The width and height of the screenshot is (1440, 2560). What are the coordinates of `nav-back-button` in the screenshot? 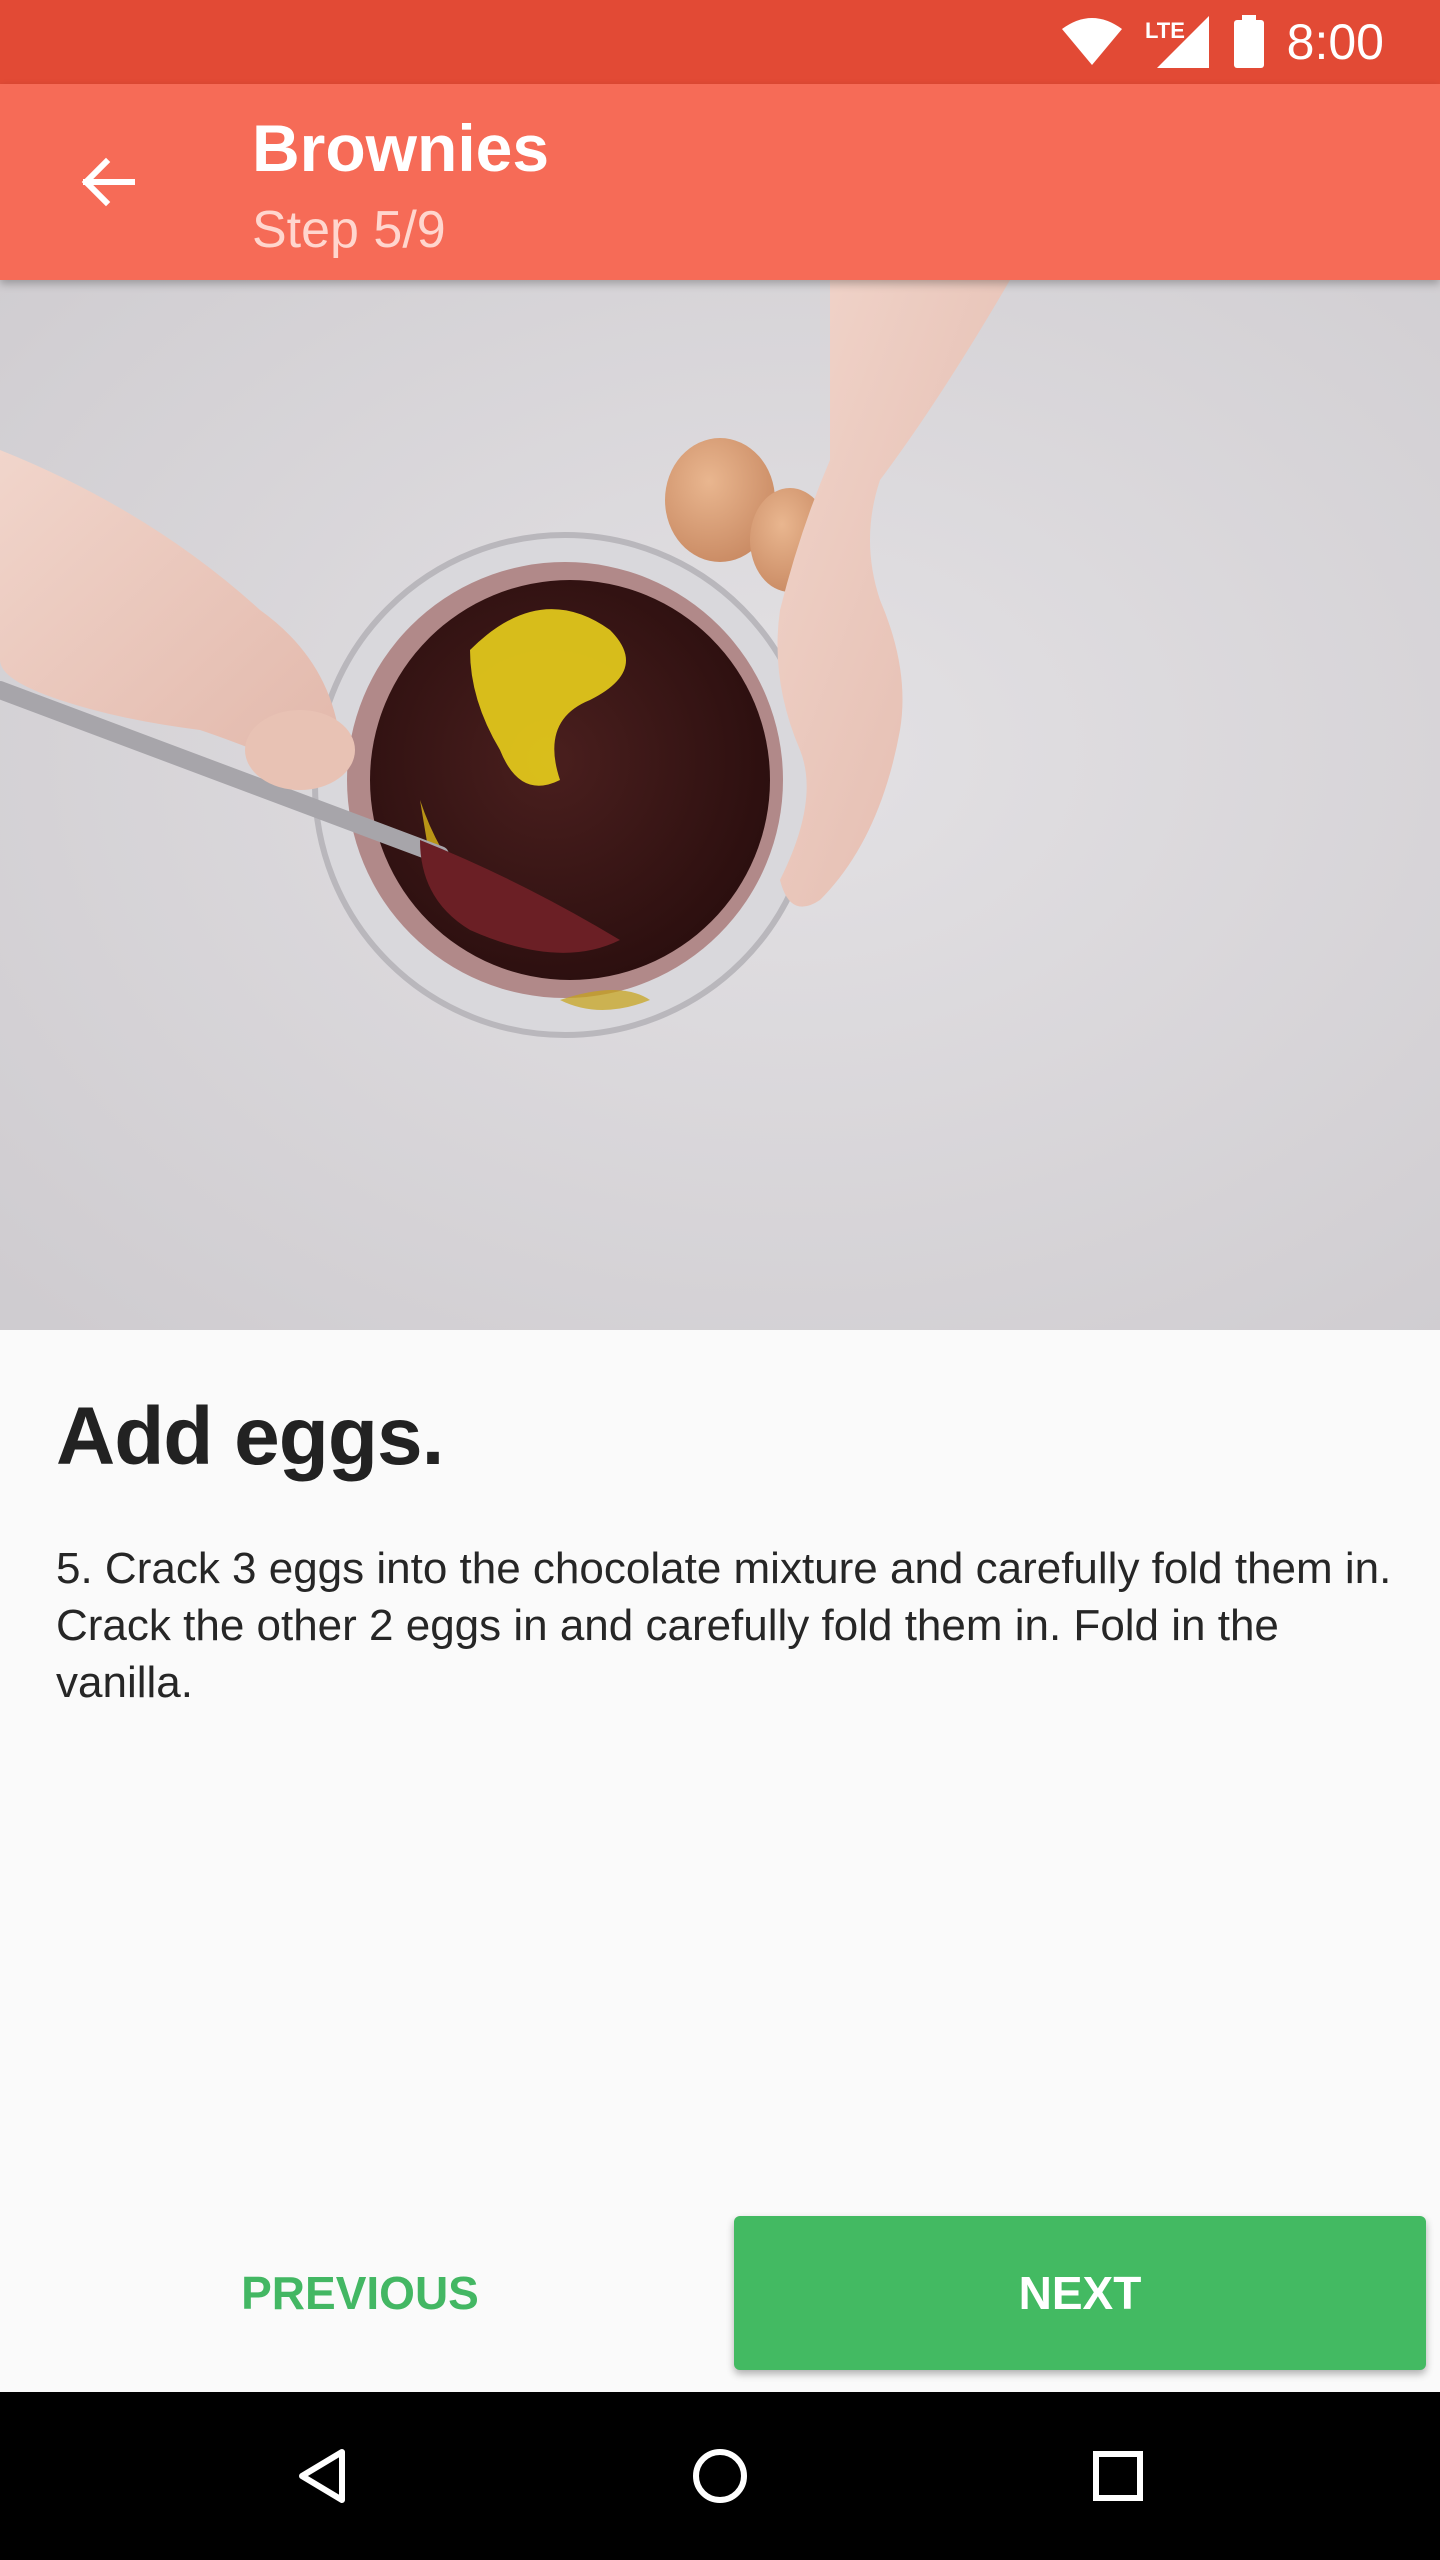 It's located at (322, 2476).